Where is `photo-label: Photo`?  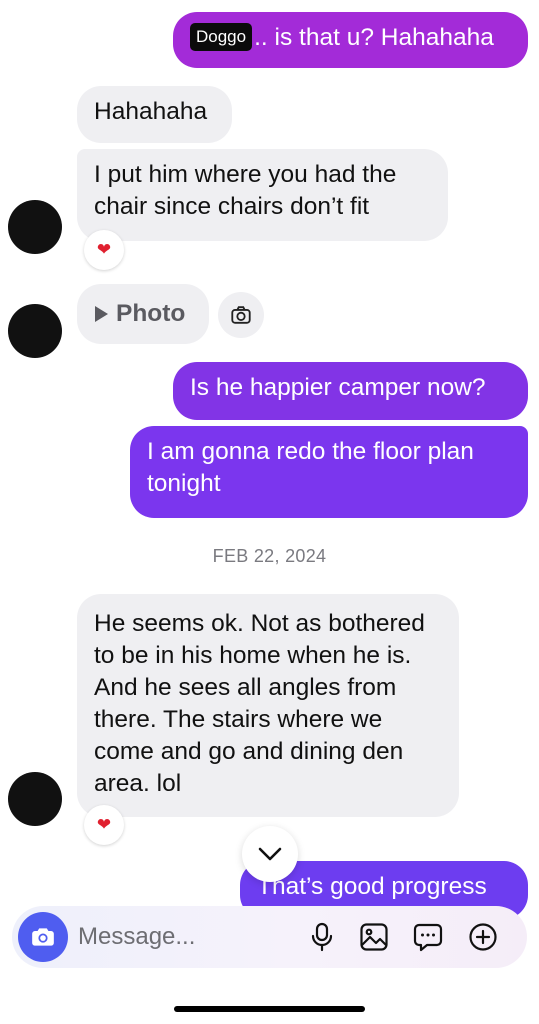
photo-label: Photo is located at coordinates (151, 313).